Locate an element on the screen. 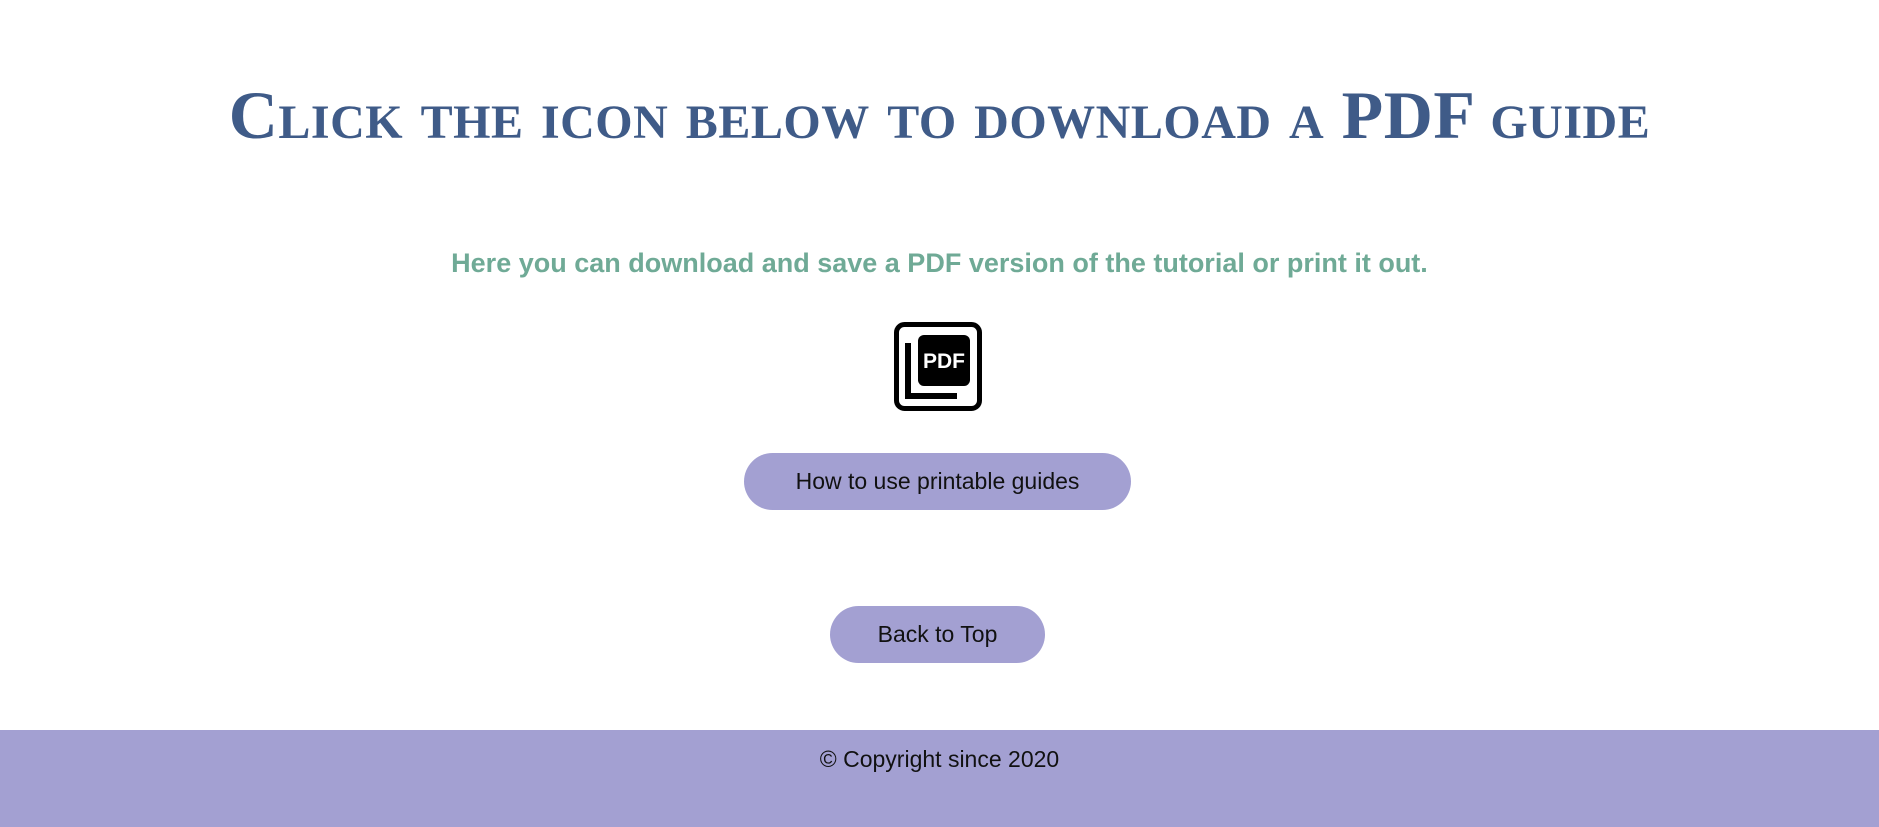 This screenshot has height=827, width=1879. footer: © Copyright since 2020 is located at coordinates (939, 778).